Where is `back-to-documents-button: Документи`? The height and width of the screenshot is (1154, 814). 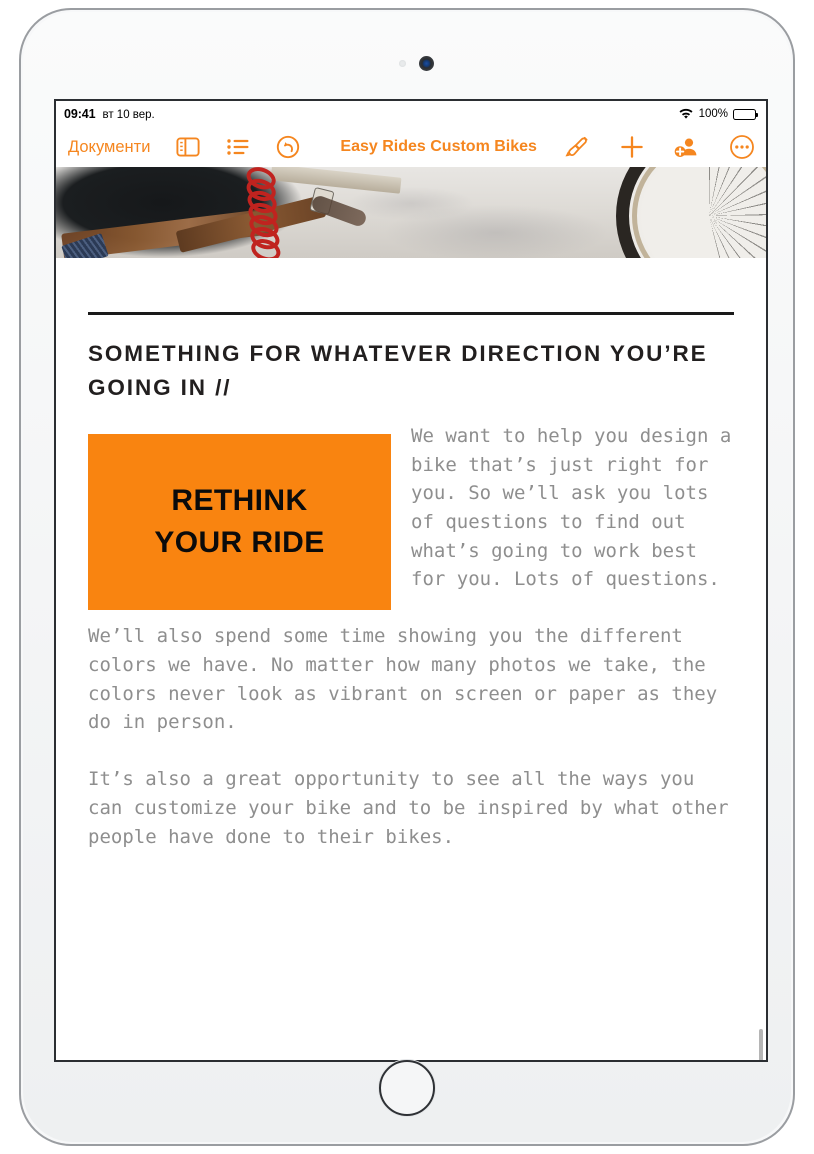
back-to-documents-button: Документи is located at coordinates (109, 147).